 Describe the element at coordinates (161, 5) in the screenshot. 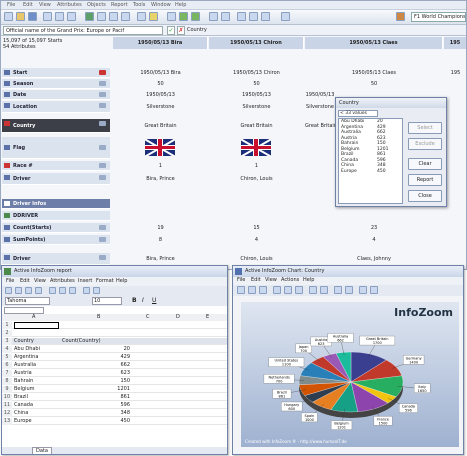

I see `menu-window: Window` at that location.